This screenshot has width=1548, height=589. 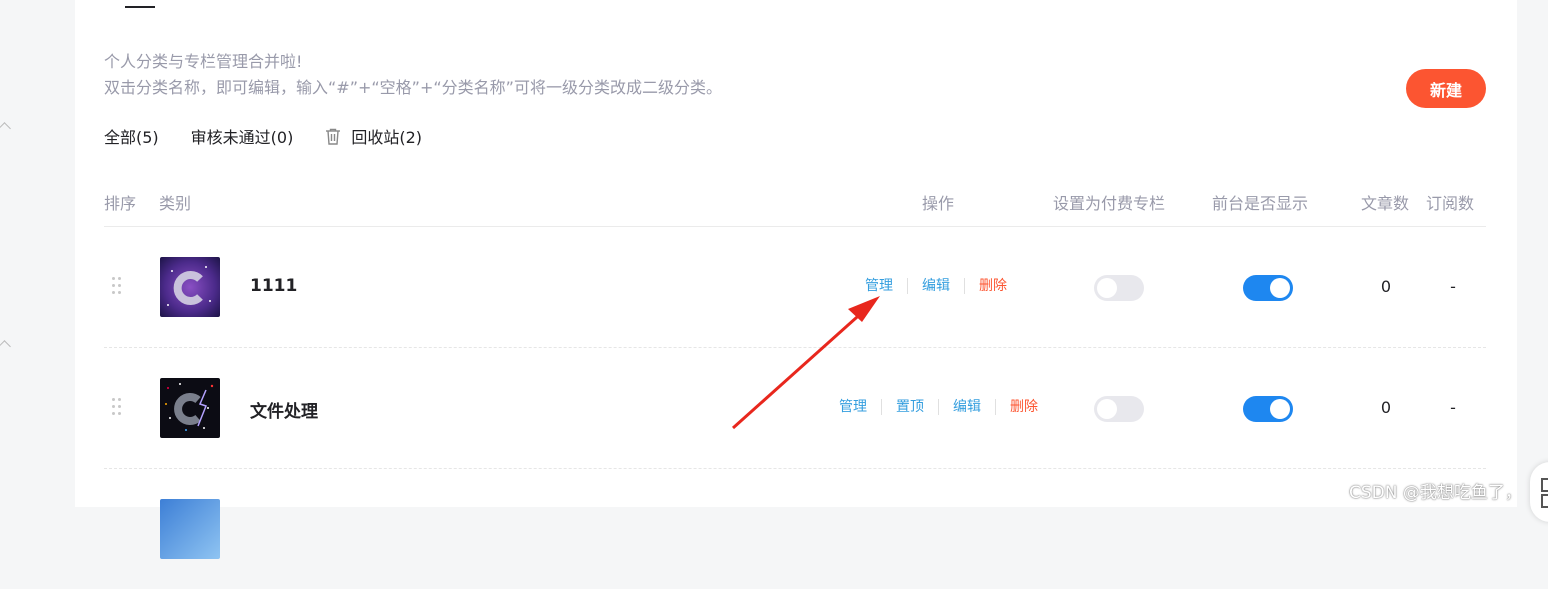 I want to click on header-category: 类别, so click(x=175, y=203).